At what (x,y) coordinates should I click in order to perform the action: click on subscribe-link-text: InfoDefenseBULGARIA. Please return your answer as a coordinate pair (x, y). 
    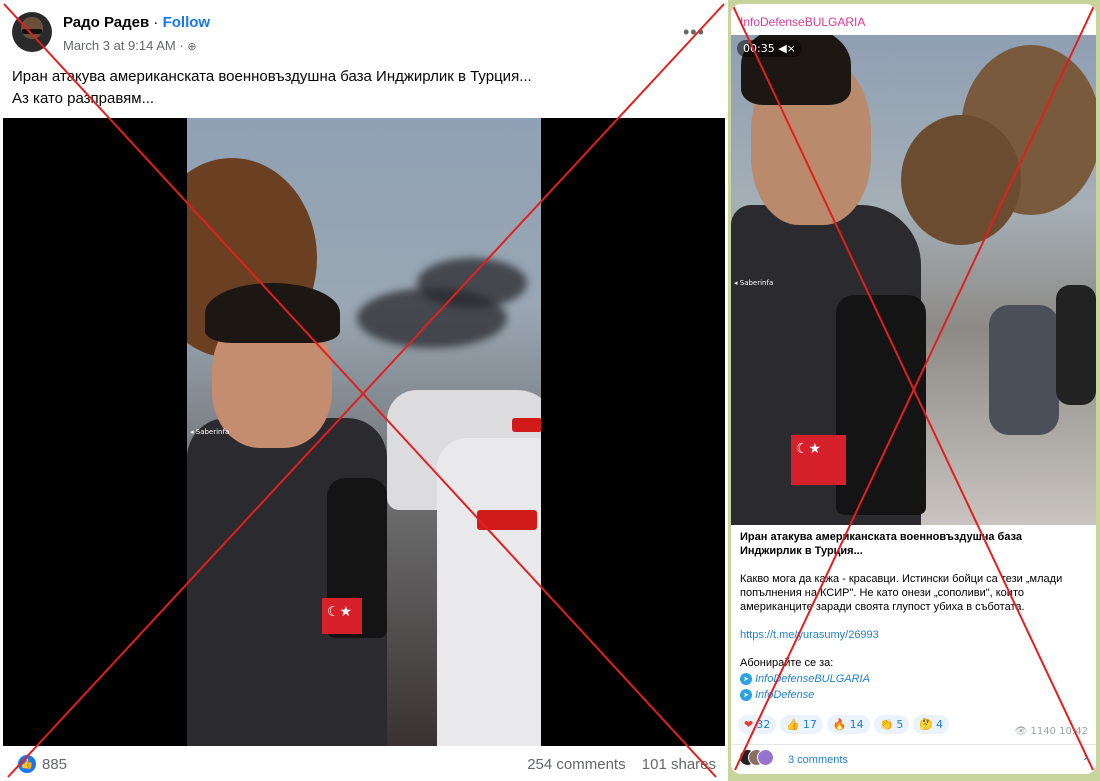
    Looking at the image, I should click on (812, 679).